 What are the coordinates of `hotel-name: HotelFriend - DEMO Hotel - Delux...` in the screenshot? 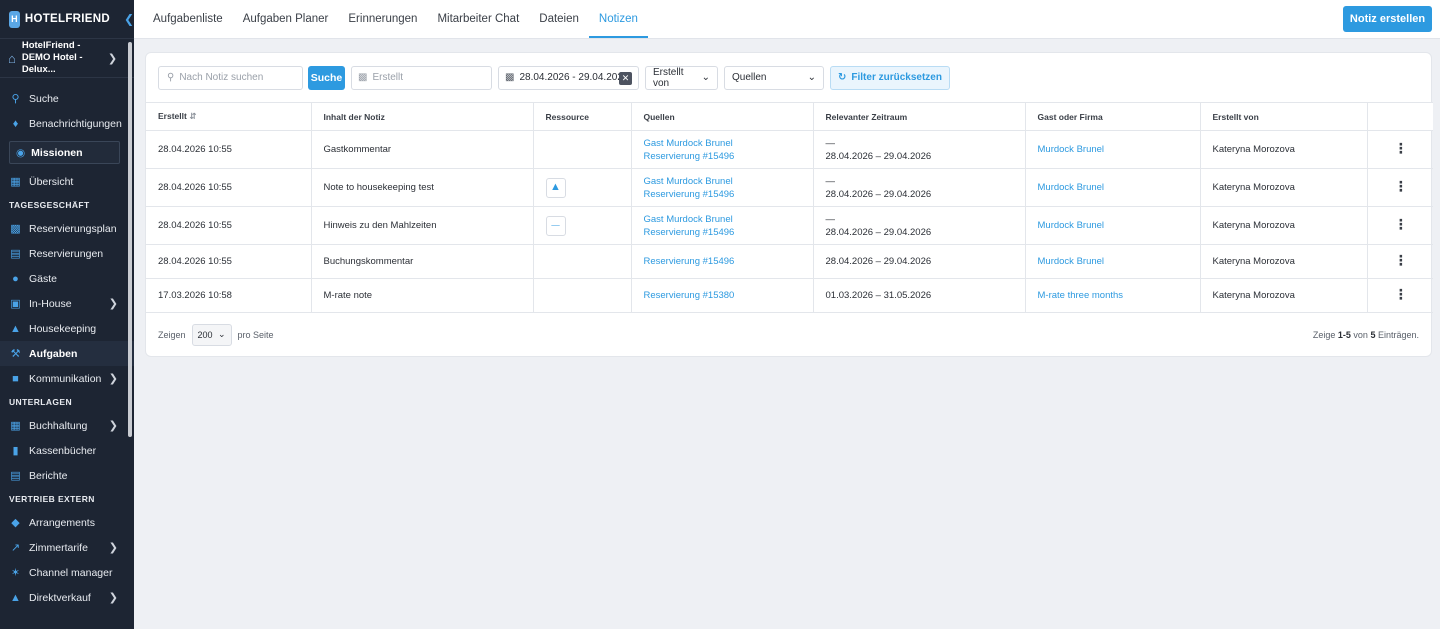 It's located at (52, 57).